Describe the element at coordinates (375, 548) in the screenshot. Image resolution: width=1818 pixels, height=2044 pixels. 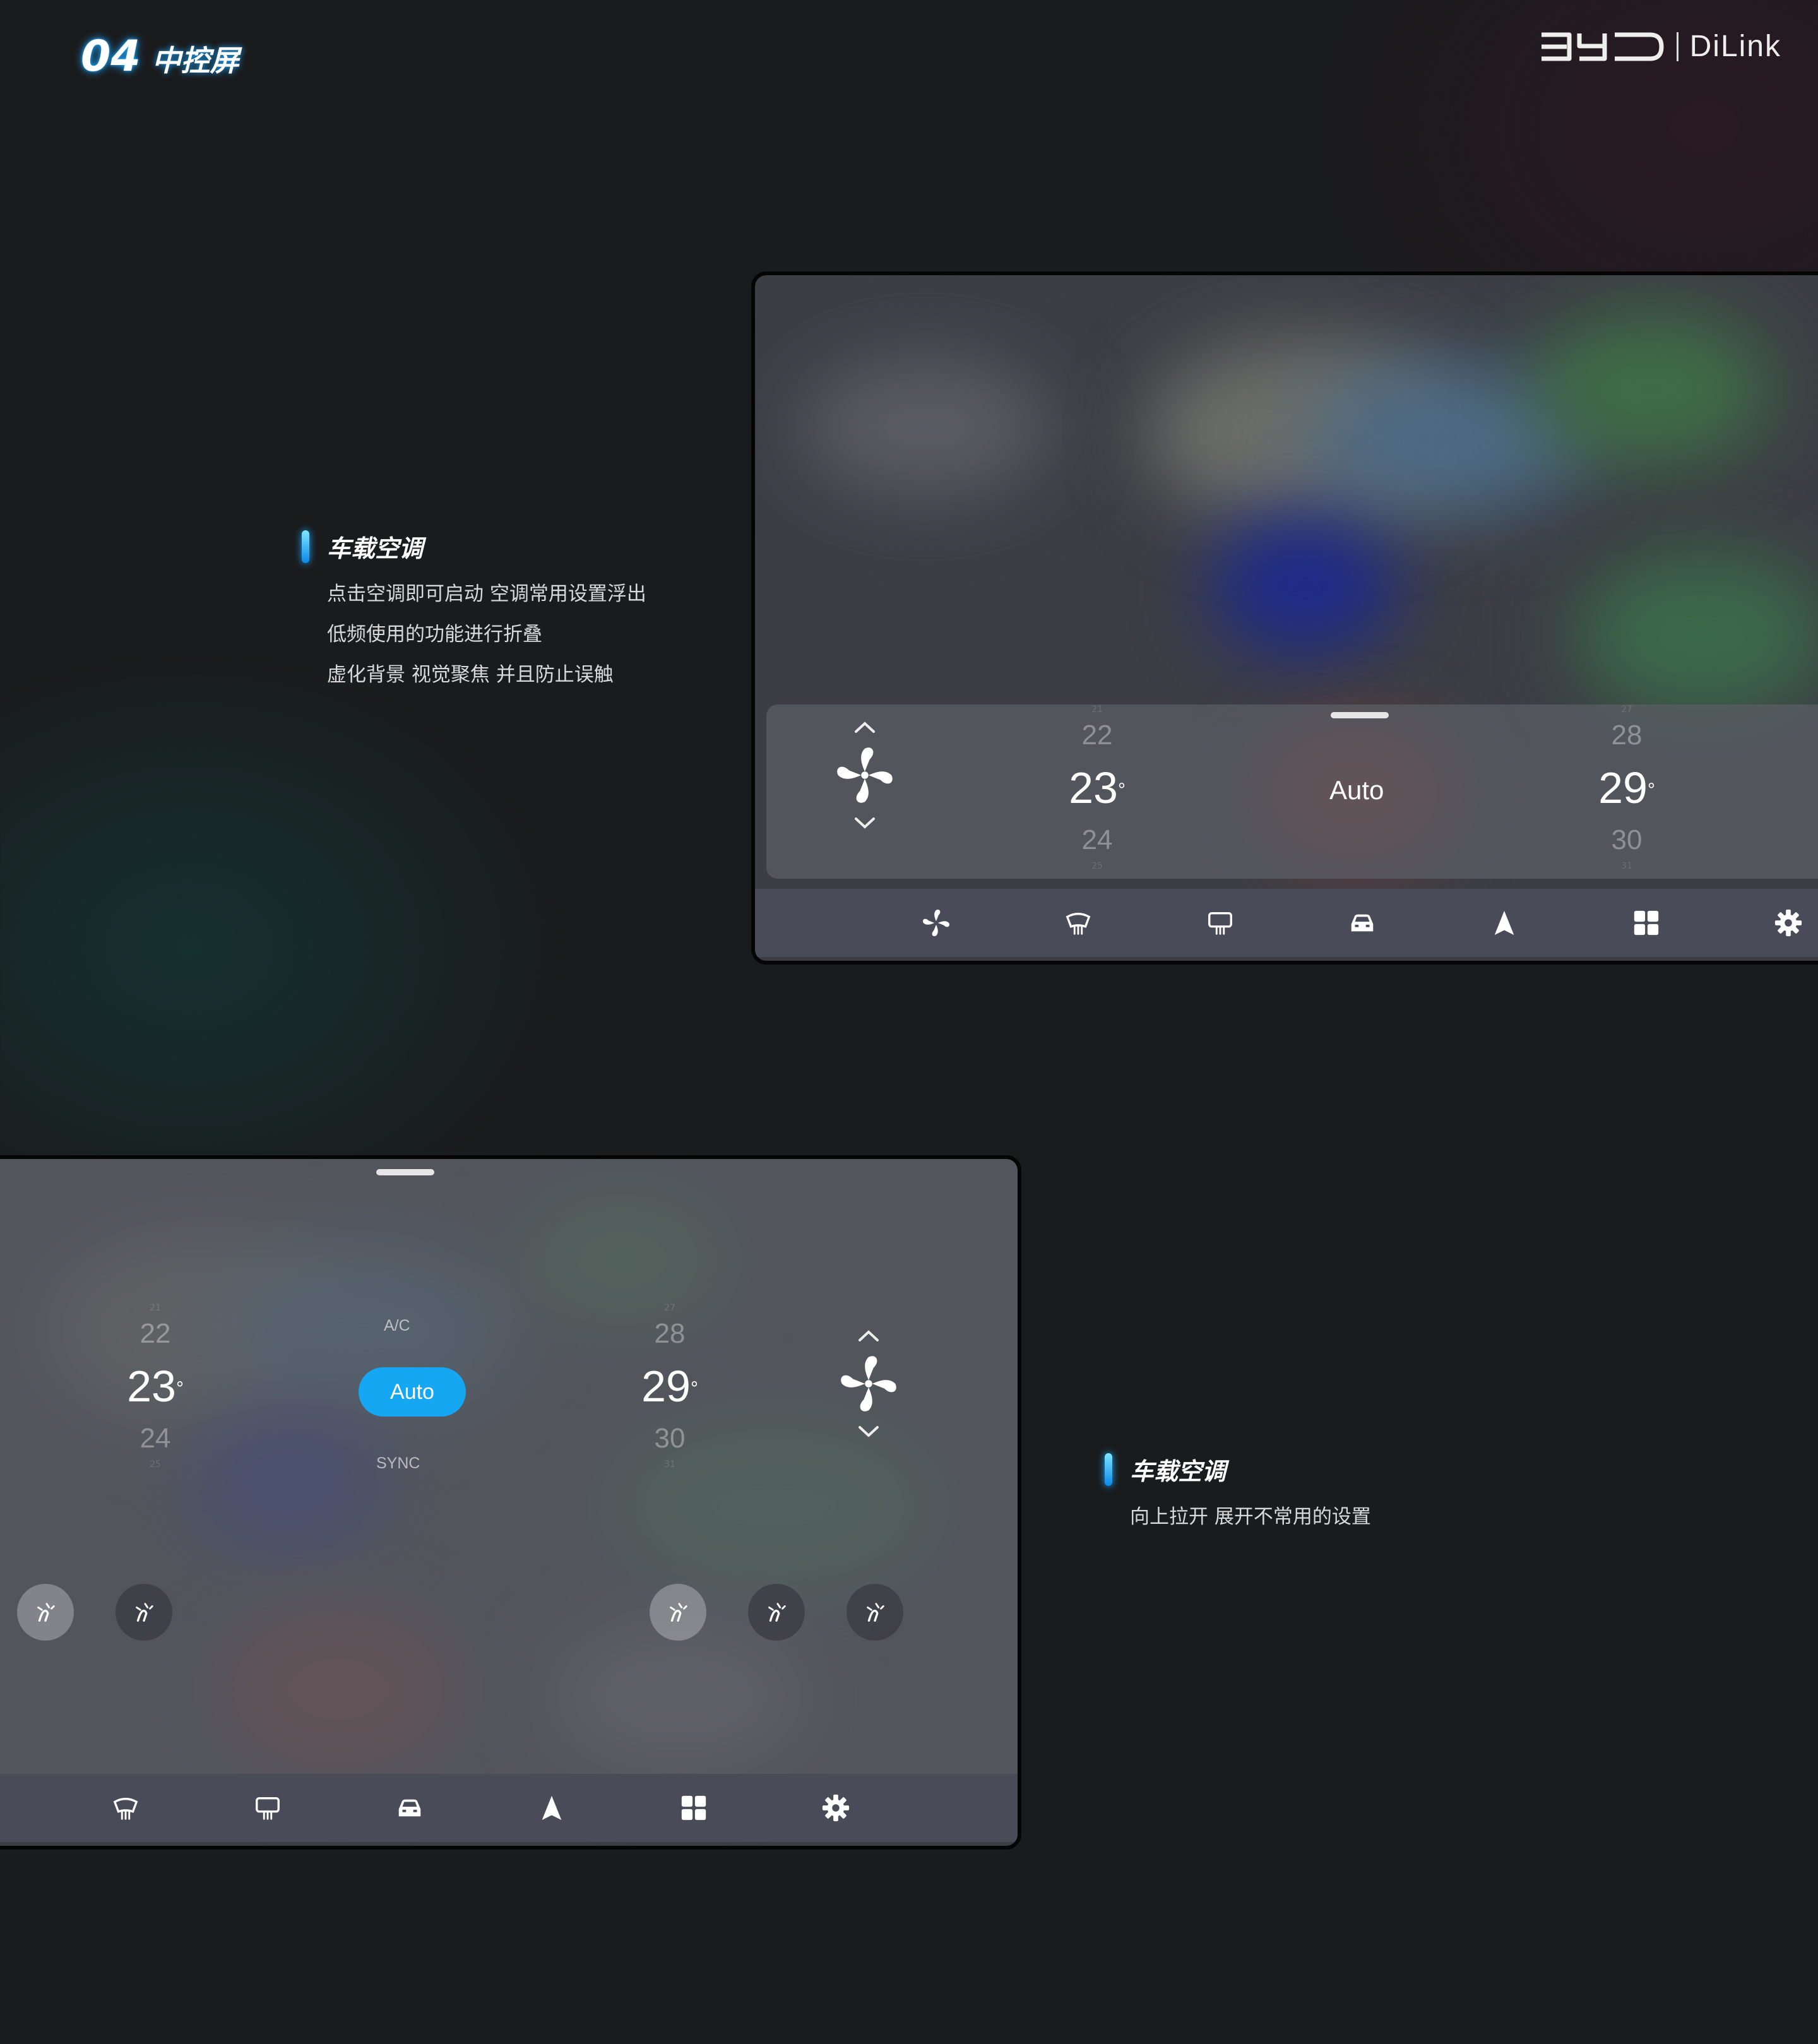
I see `desc-top-title: 车载空调` at that location.